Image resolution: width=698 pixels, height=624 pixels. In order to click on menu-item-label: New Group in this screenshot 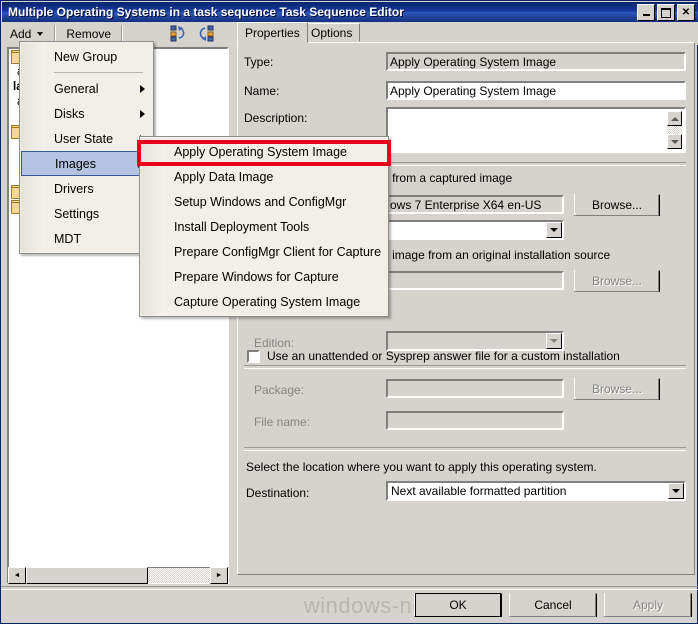, I will do `click(86, 56)`.